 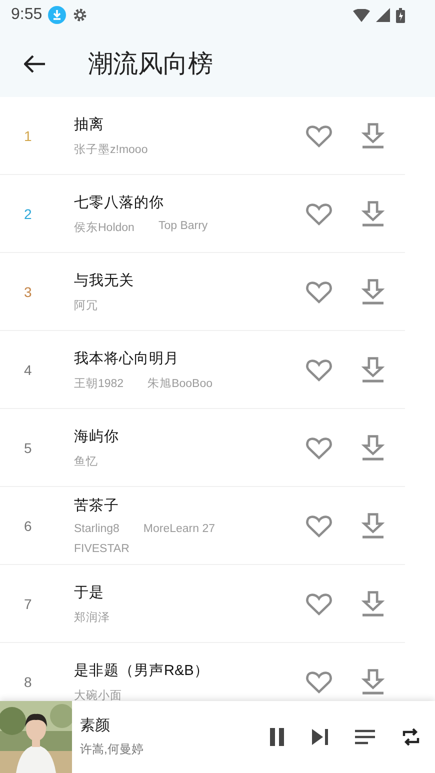 What do you see at coordinates (86, 305) in the screenshot?
I see `artist-name: 阿冗` at bounding box center [86, 305].